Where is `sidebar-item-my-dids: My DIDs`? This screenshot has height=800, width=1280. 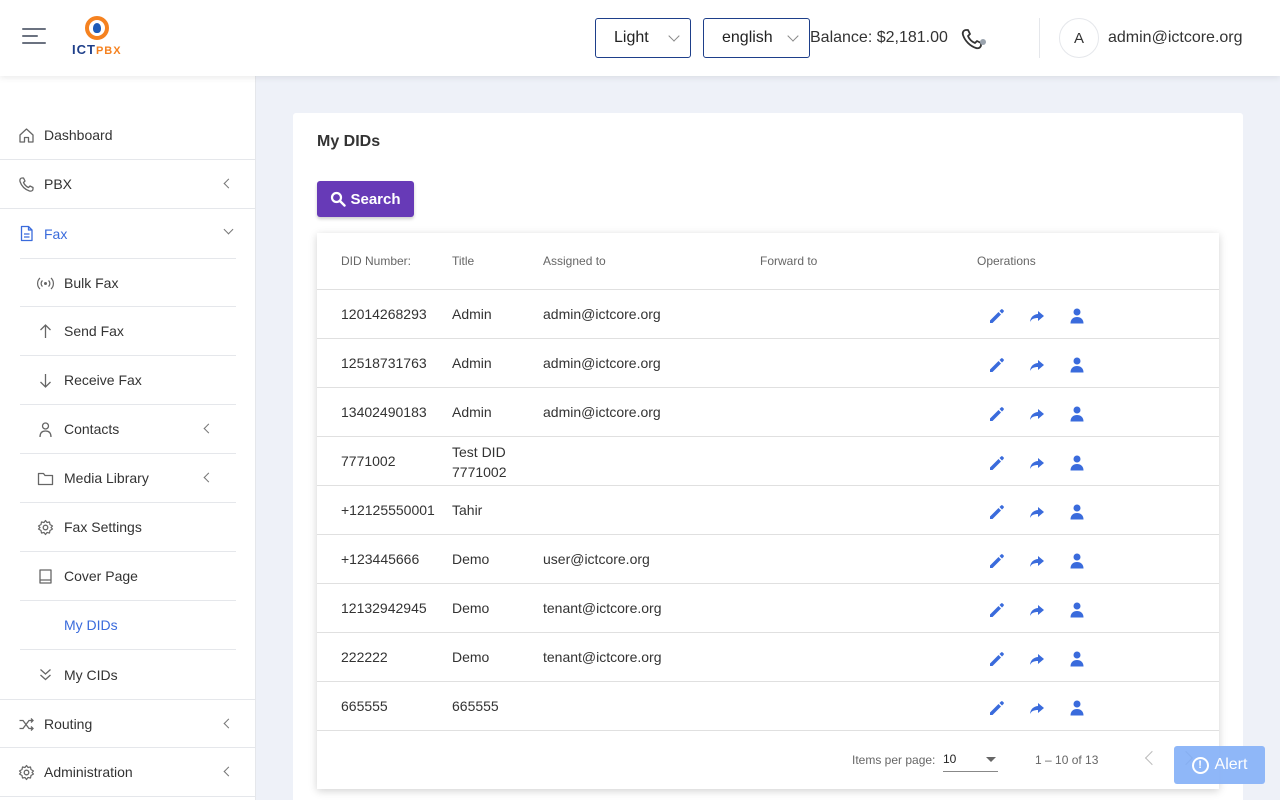
sidebar-item-my-dids: My DIDs is located at coordinates (128, 625).